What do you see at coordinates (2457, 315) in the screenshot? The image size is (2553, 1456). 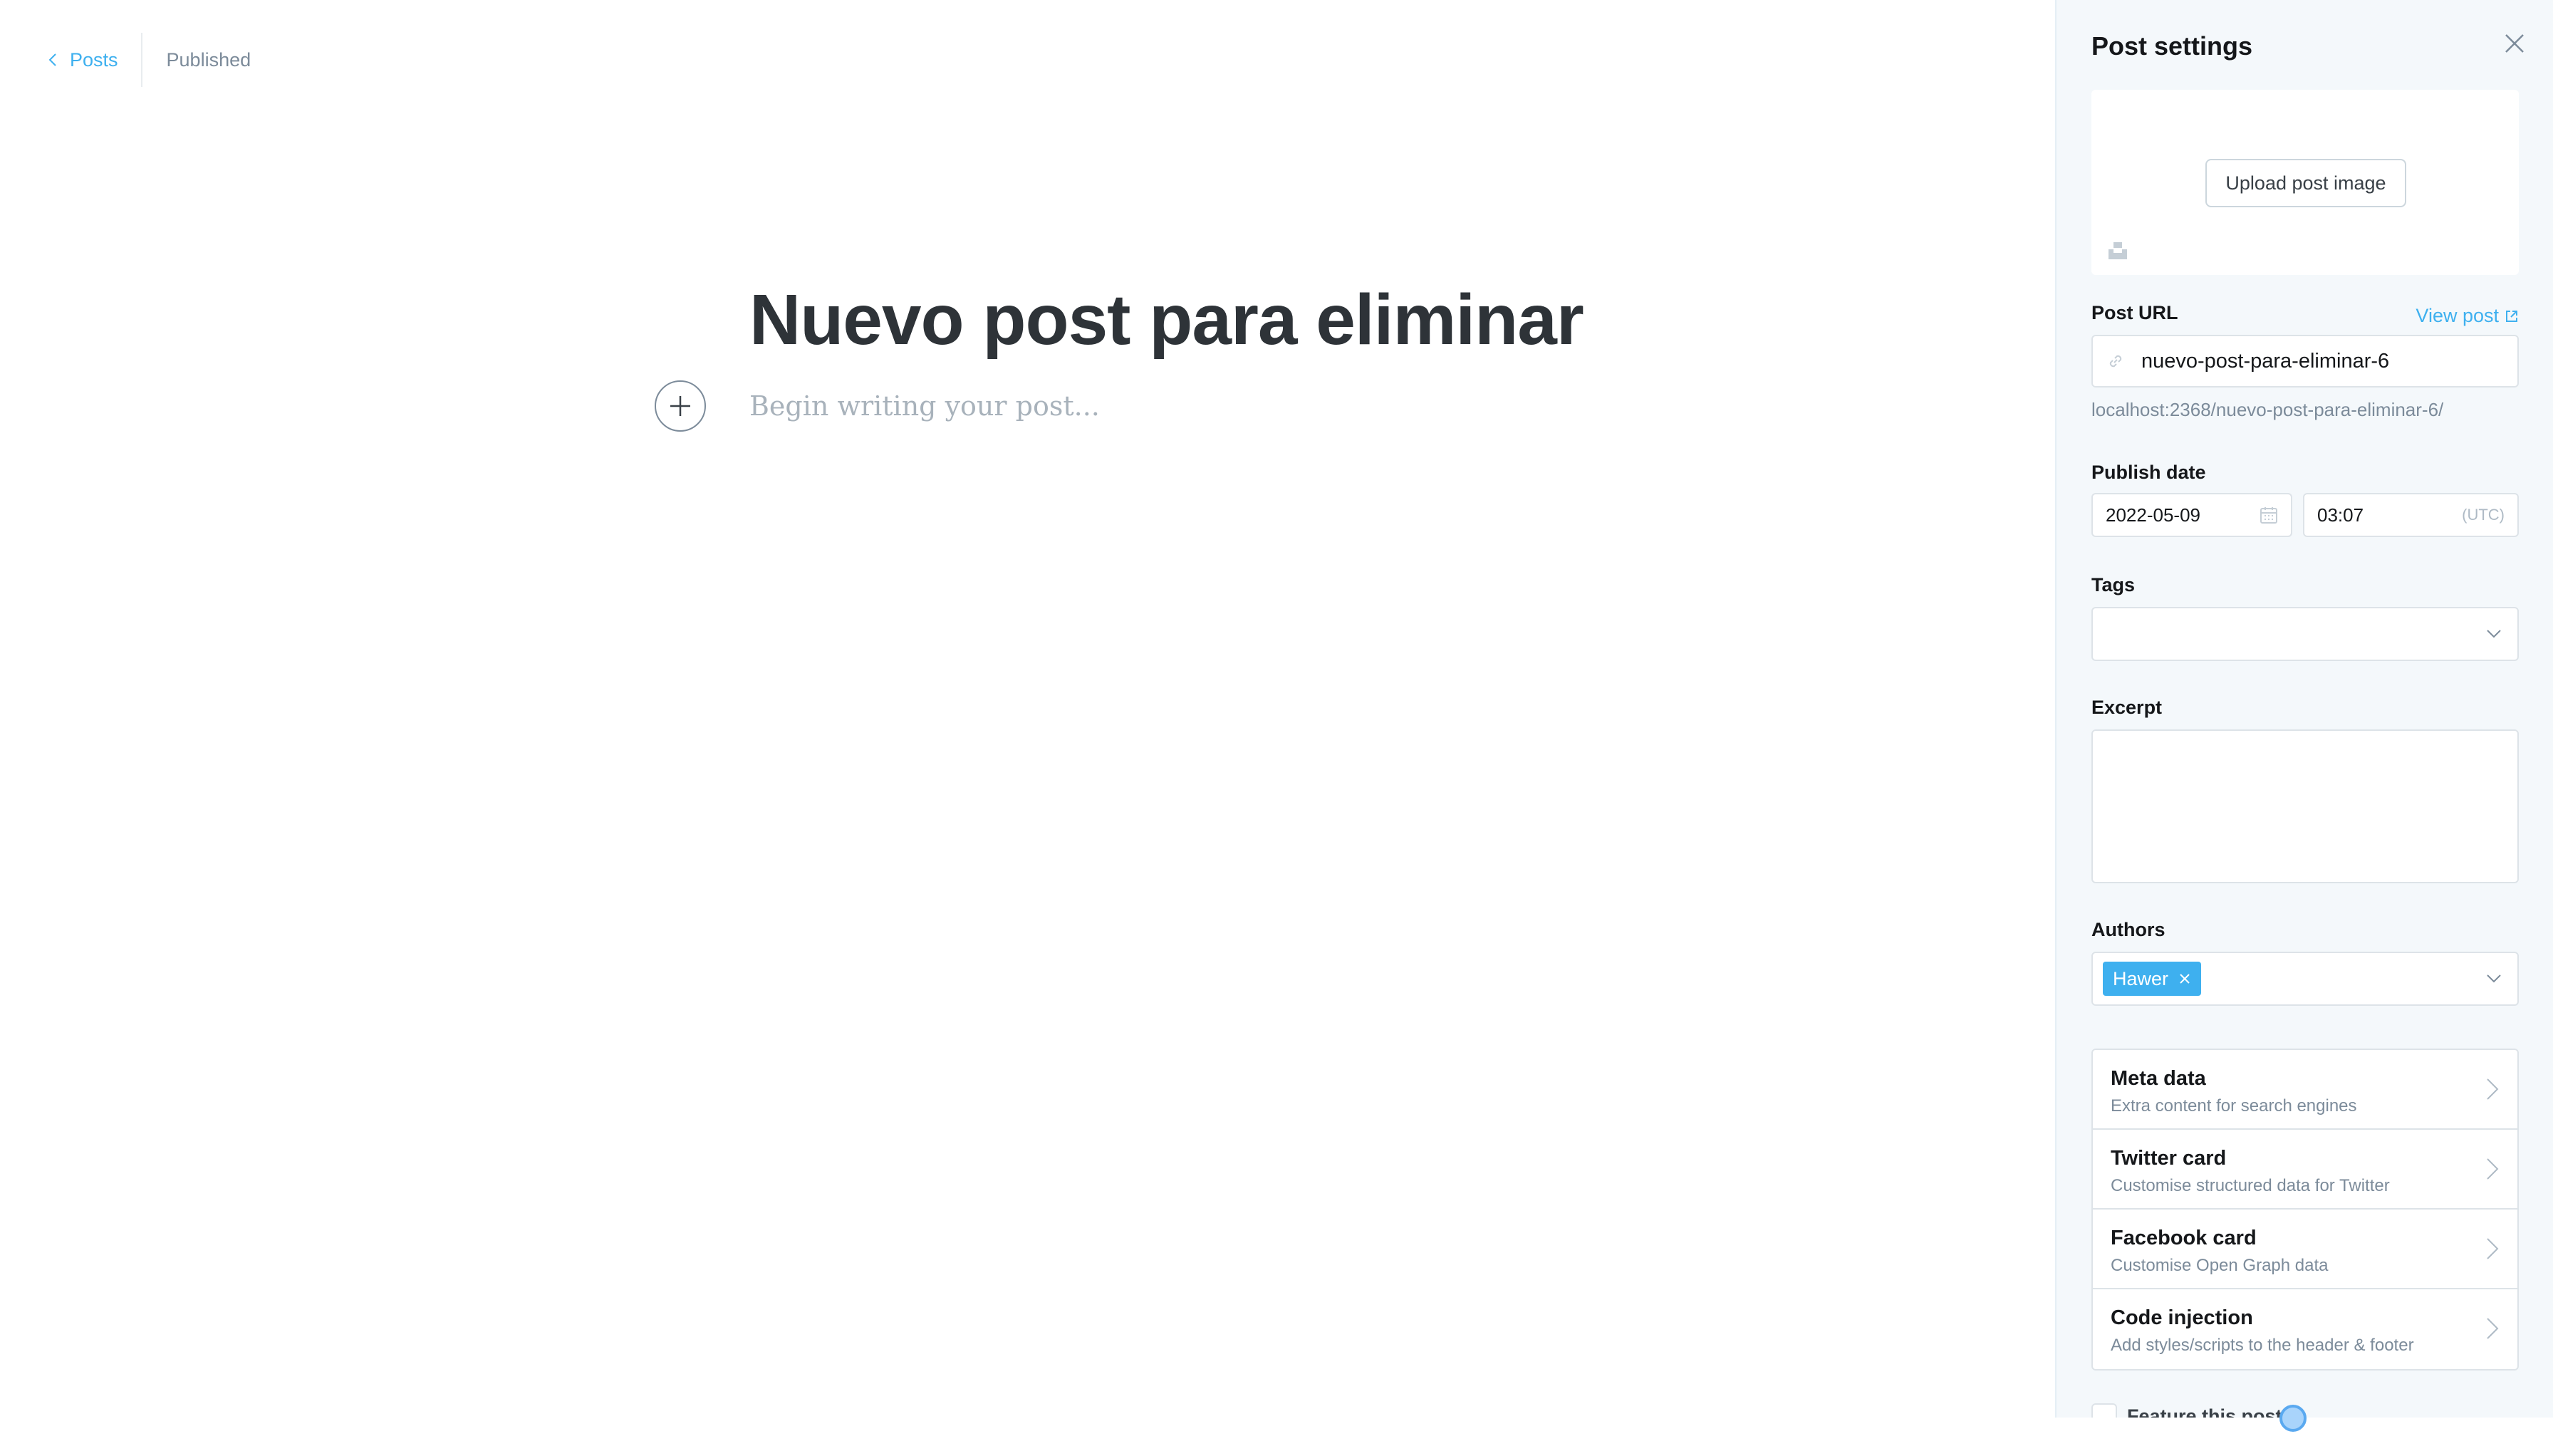 I see `view-post-label: View post` at bounding box center [2457, 315].